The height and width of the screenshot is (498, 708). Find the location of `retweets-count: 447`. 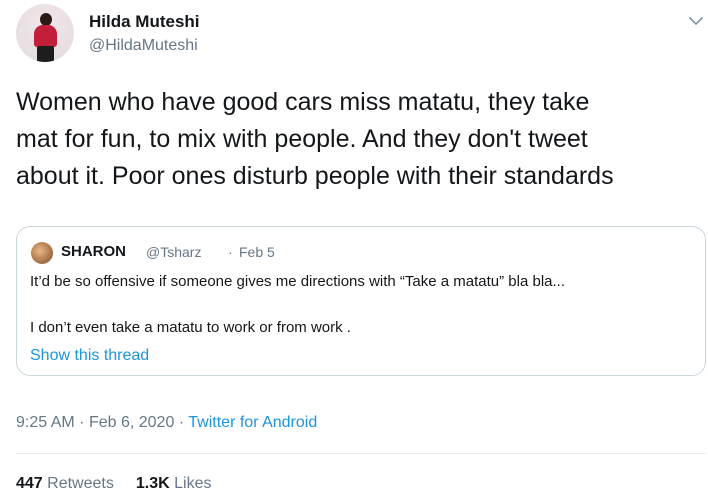

retweets-count: 447 is located at coordinates (29, 483).